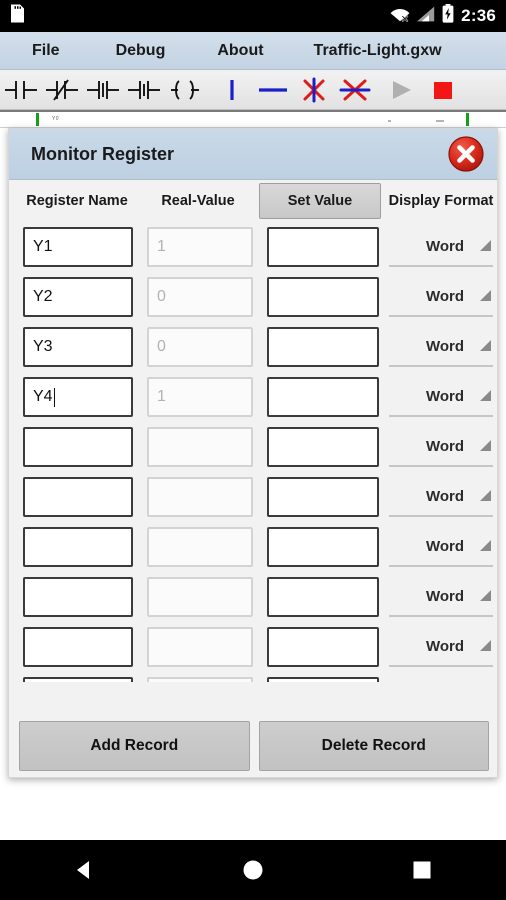  I want to click on rising-edge-contact-icon, so click(102, 90).